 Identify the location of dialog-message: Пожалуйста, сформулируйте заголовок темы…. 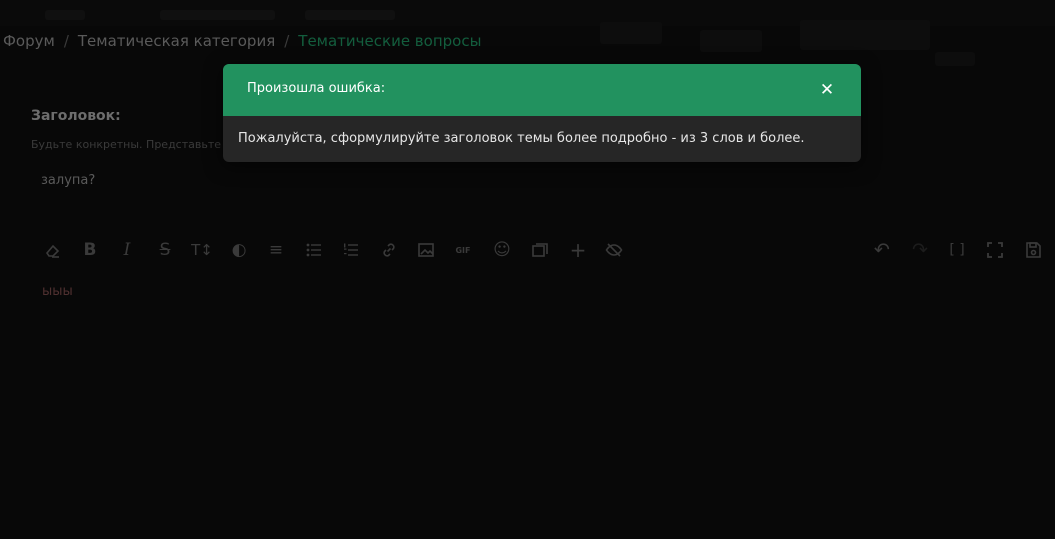
(521, 138).